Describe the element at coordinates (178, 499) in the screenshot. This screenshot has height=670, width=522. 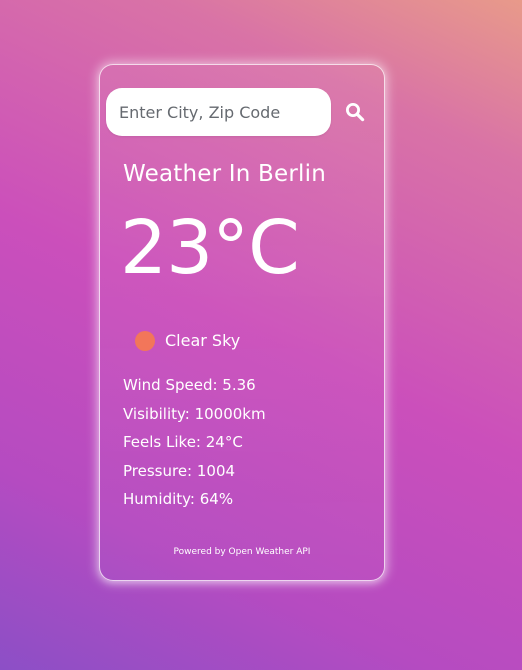
I see `humidity: Humidity: 64%` at that location.